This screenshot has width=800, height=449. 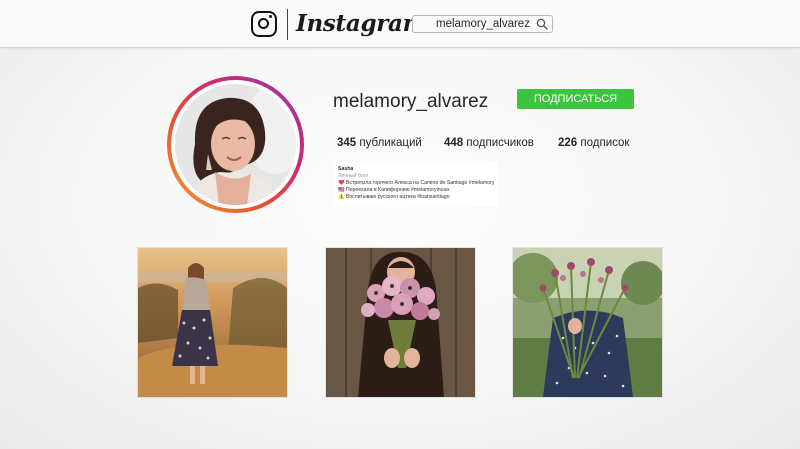 What do you see at coordinates (575, 99) in the screenshot?
I see `follow-button: ПОДПИСАТЬСЯ` at bounding box center [575, 99].